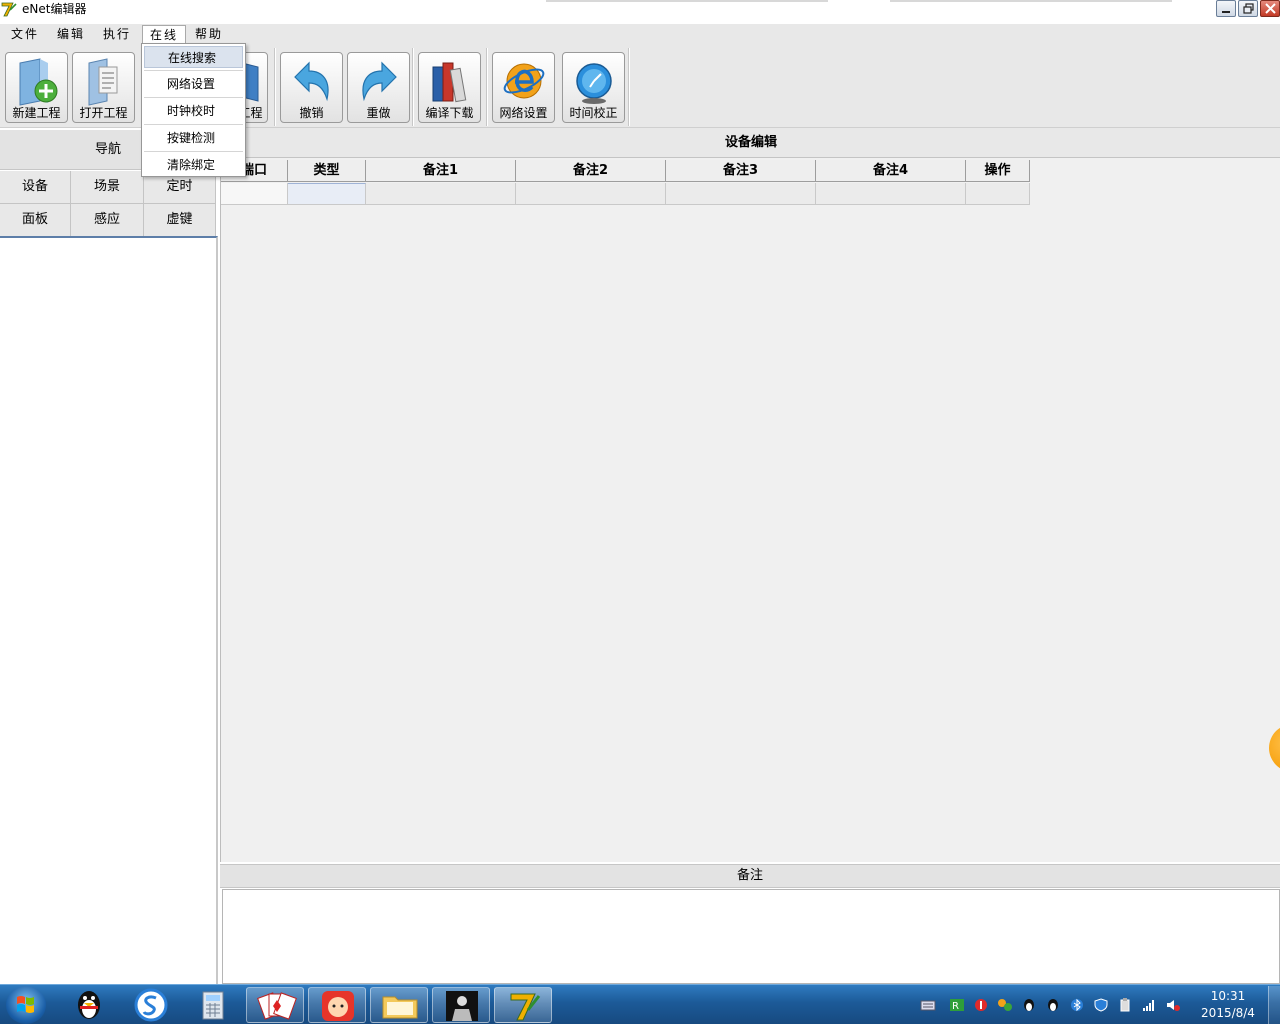 Image resolution: width=1280 pixels, height=1024 pixels. What do you see at coordinates (180, 220) in the screenshot?
I see `nav-button-virtual-key: 虚键` at bounding box center [180, 220].